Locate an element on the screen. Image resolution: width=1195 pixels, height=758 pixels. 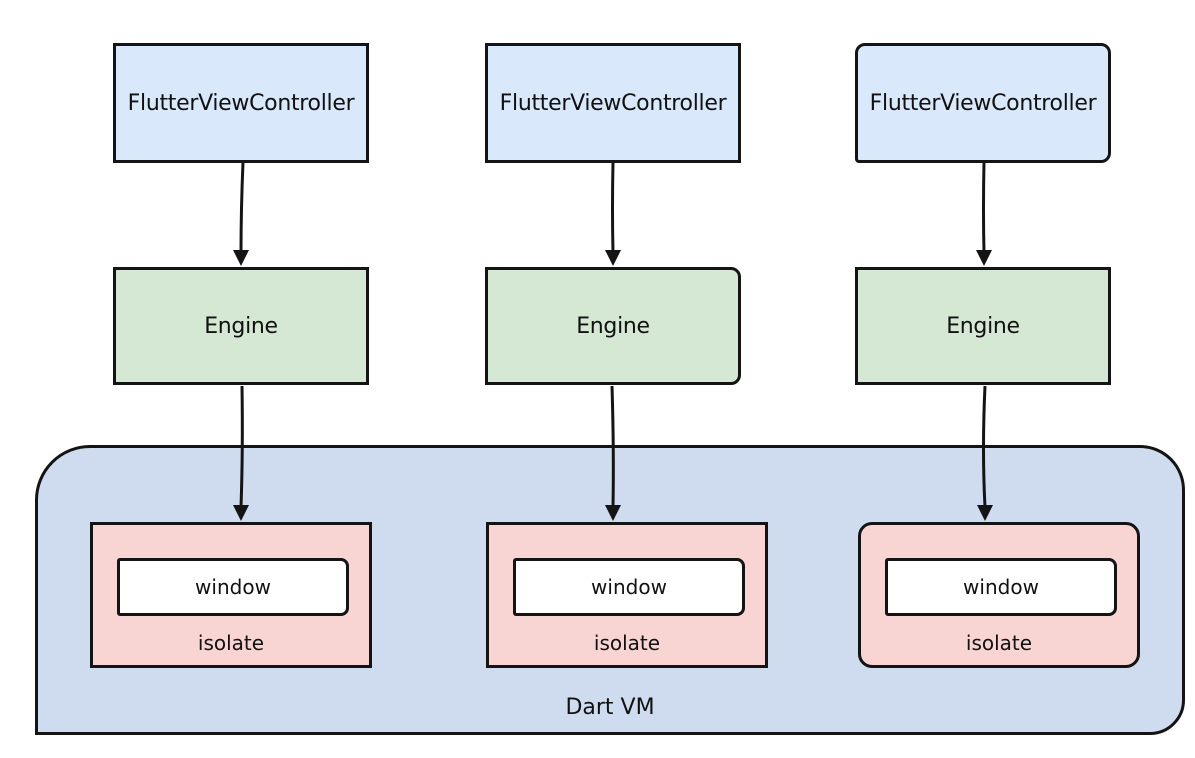
flutter-view-controller-1: FlutterViewController is located at coordinates (241, 103).